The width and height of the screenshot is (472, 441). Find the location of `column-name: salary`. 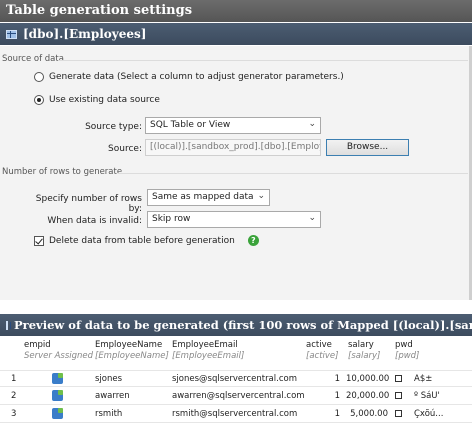

column-name: salary is located at coordinates (361, 345).